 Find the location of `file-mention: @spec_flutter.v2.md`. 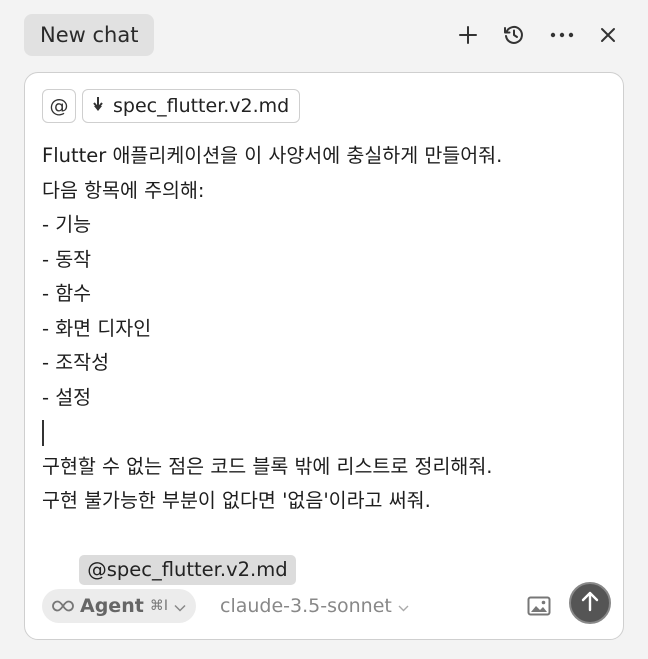

file-mention: @spec_flutter.v2.md is located at coordinates (187, 570).